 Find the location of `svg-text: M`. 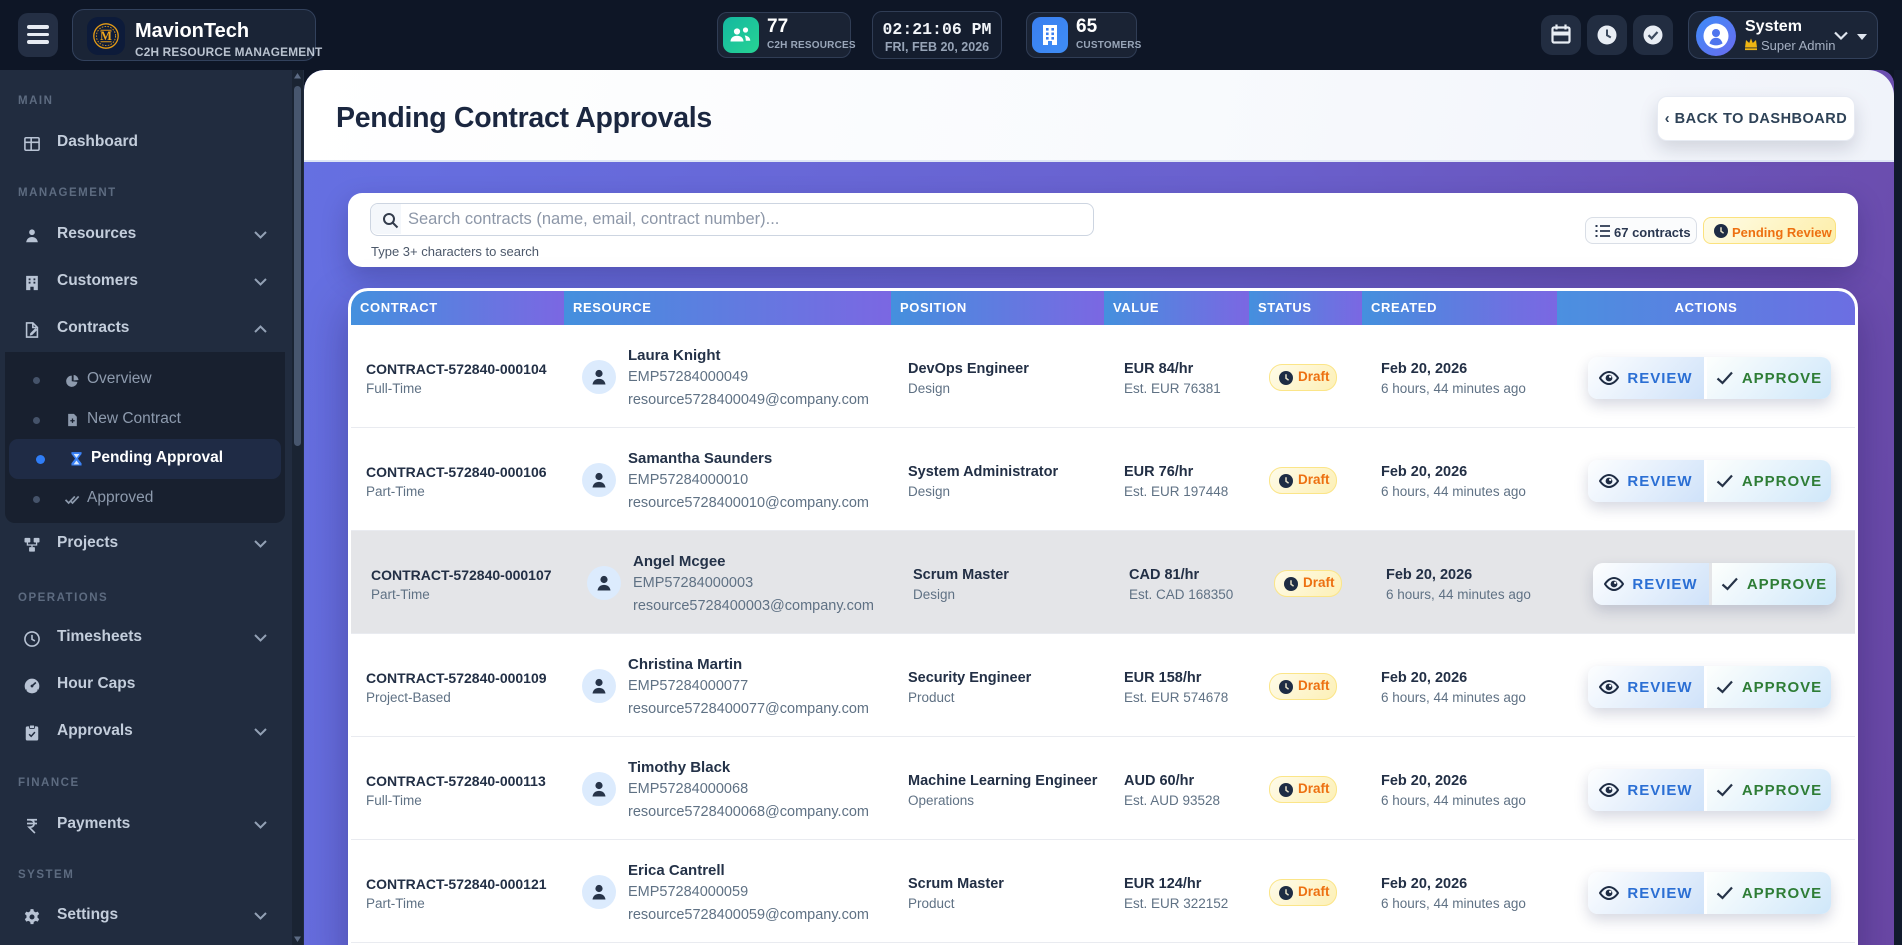

svg-text: M is located at coordinates (106, 36).